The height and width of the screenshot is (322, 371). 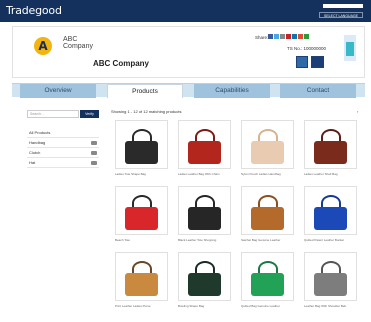 I want to click on tab-overview: Overview, so click(x=58, y=91).